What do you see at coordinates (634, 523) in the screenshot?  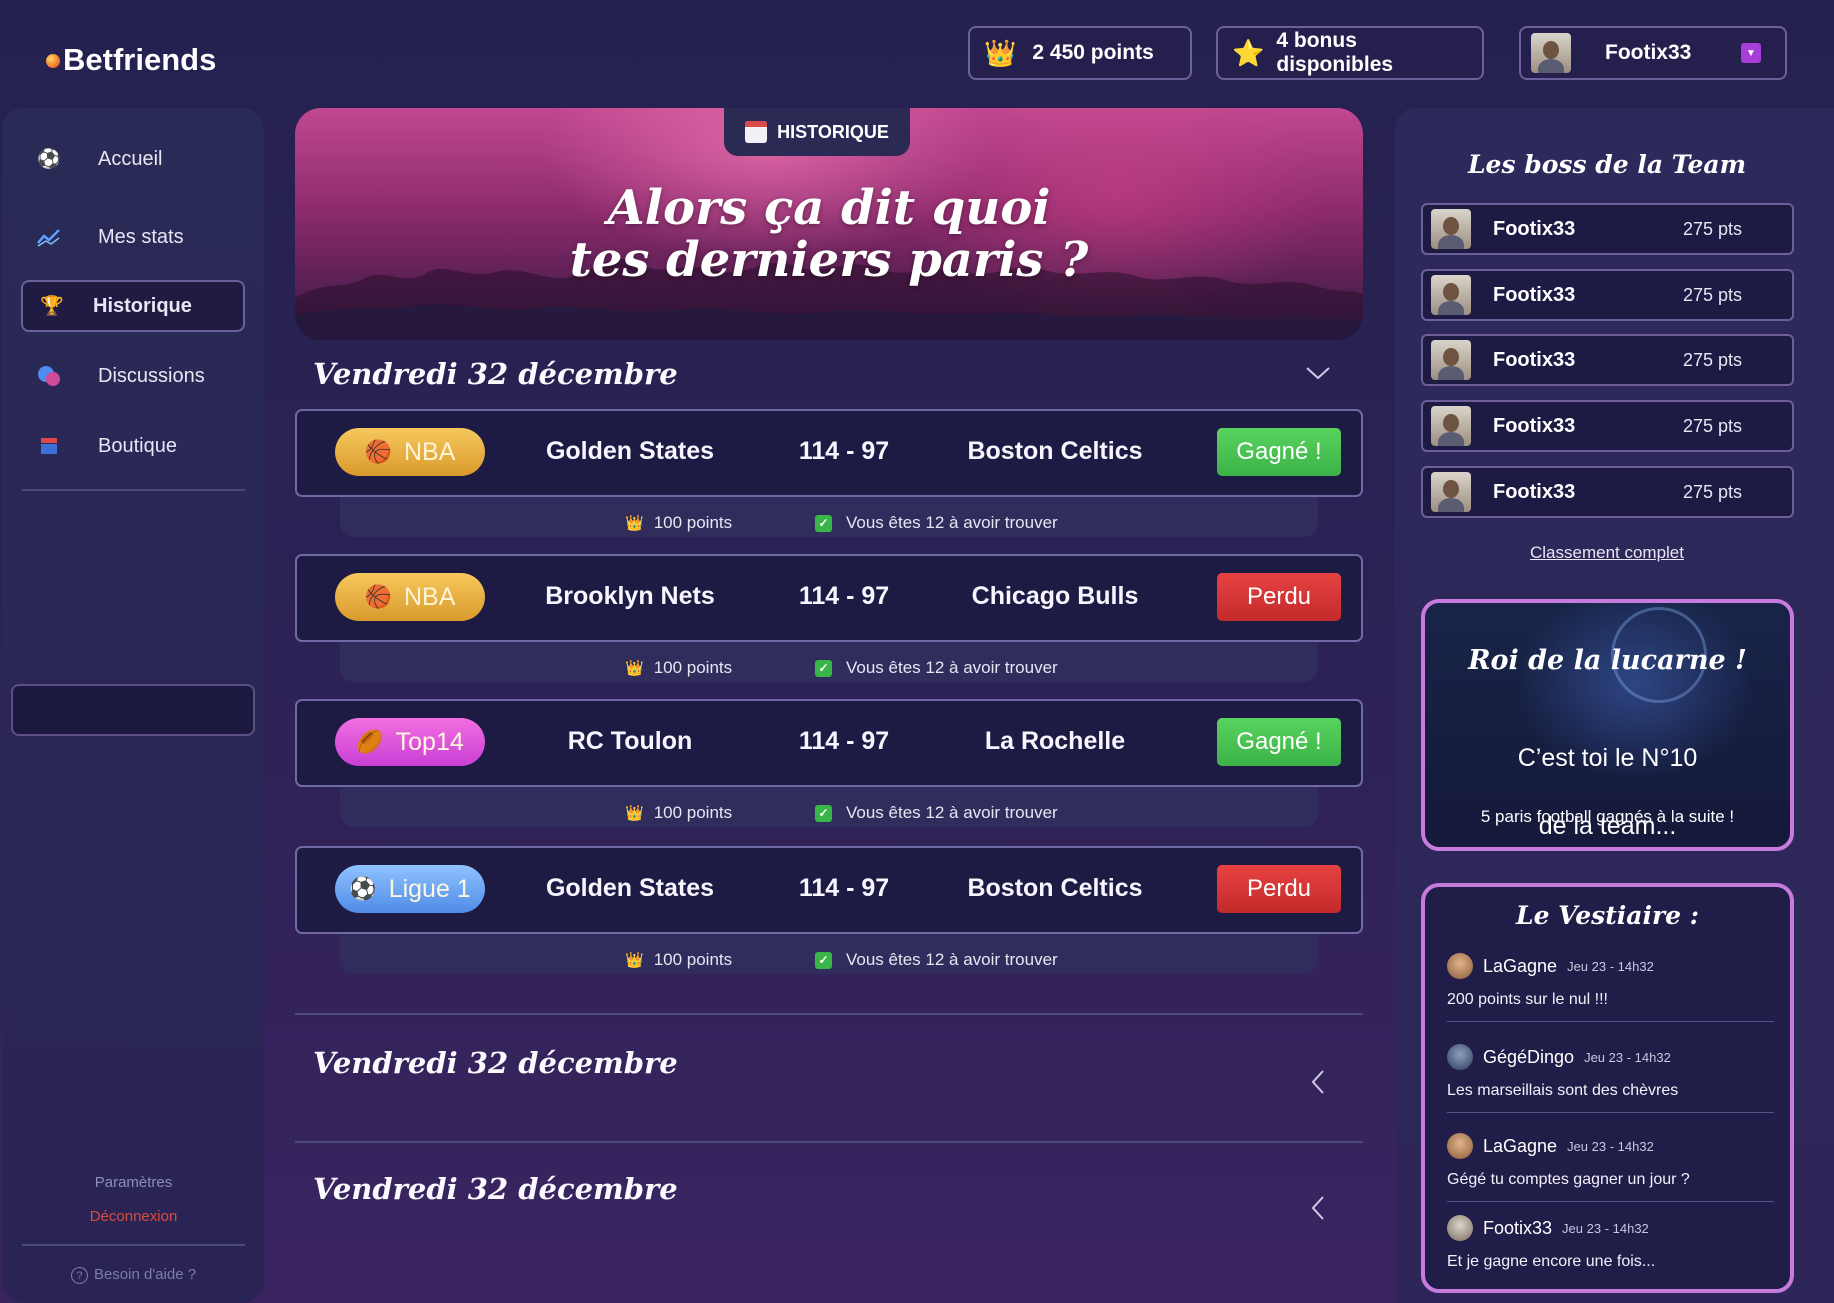 I see `crown-icon: 👑` at bounding box center [634, 523].